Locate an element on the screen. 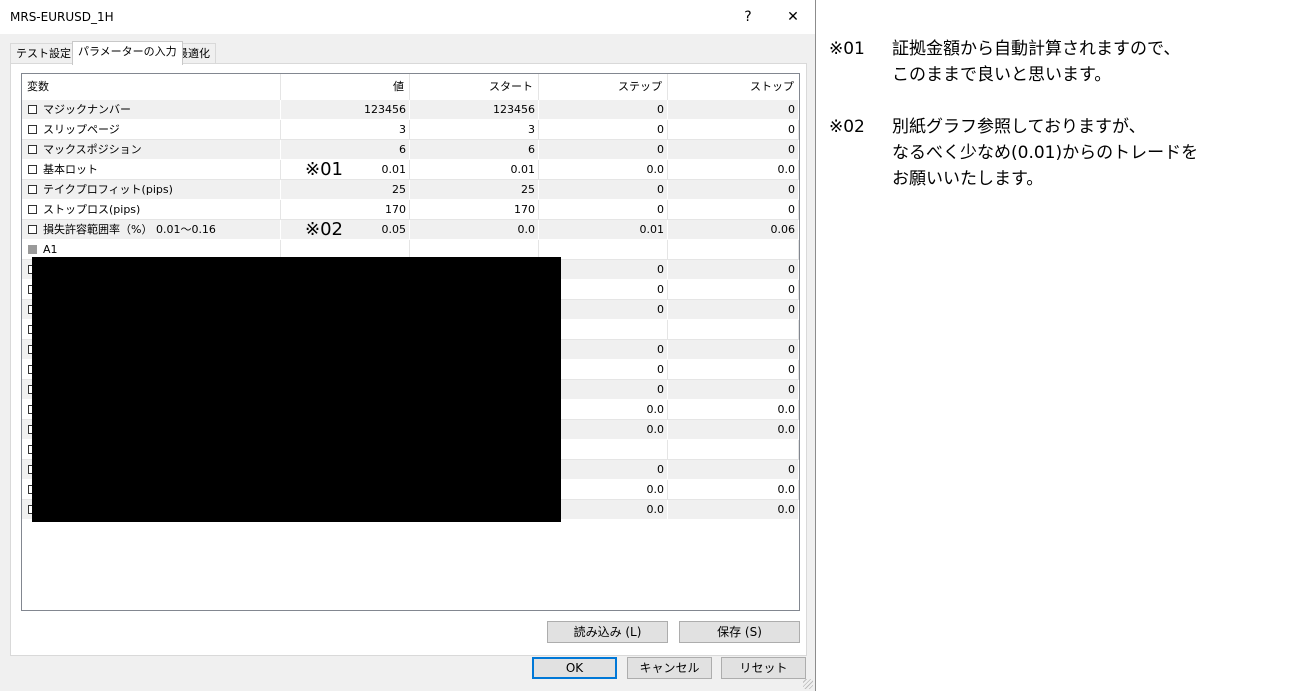 This screenshot has height=691, width=1294. value-cell: 25 is located at coordinates (345, 190).